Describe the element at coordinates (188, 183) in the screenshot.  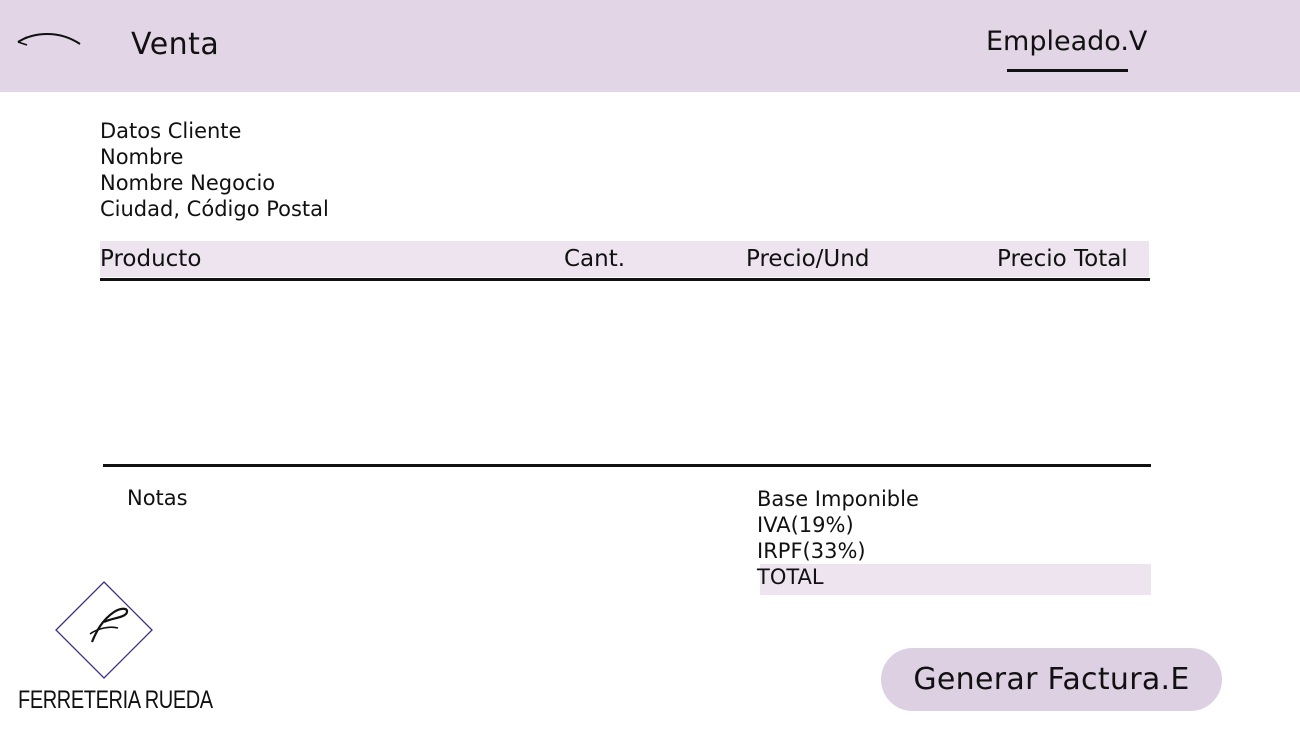
I see `client-business-name: Nombre Negocio` at that location.